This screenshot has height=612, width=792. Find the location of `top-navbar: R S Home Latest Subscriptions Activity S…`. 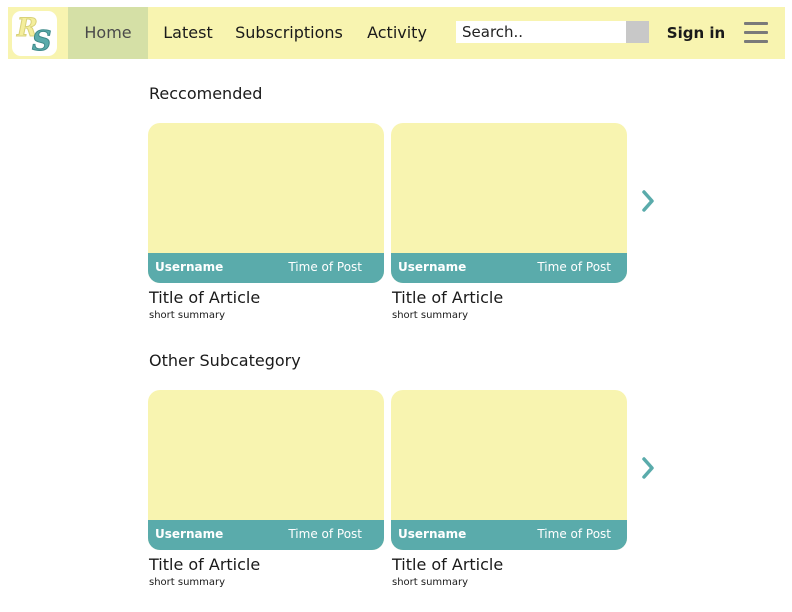

top-navbar: R S Home Latest Subscriptions Activity S… is located at coordinates (396, 33).